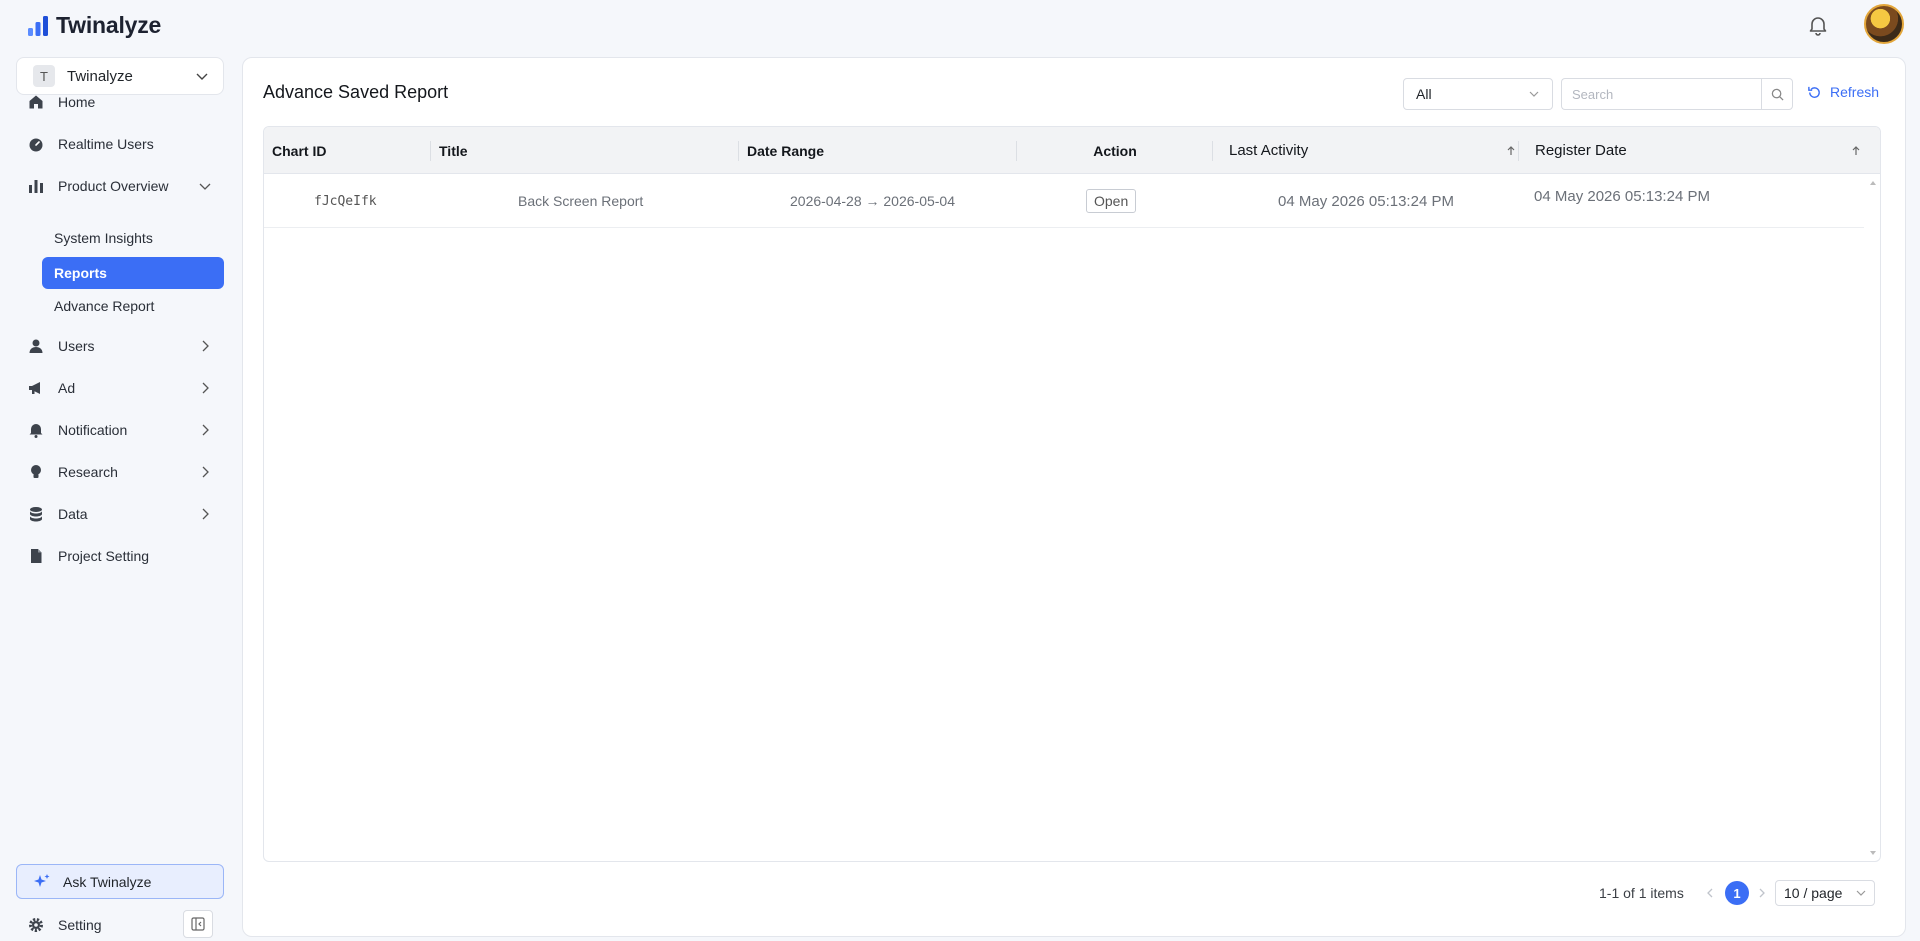 The width and height of the screenshot is (1920, 941). I want to click on refresh-icon, so click(1814, 92).